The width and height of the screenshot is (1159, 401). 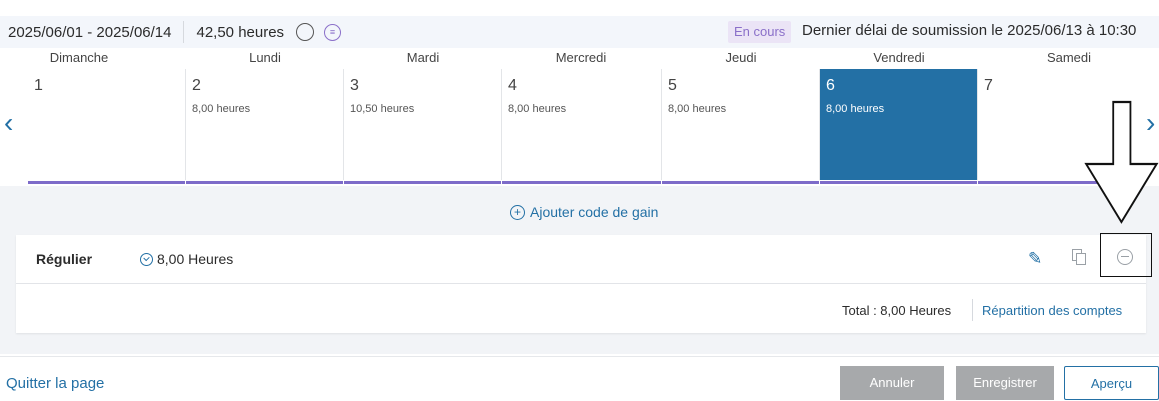 I want to click on chevron-left-icon: ‹, so click(x=8, y=123).